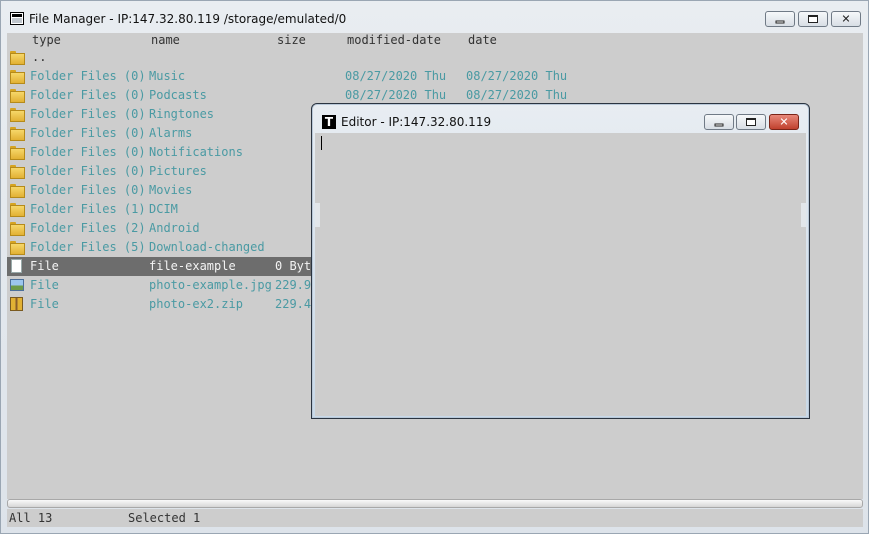 Image resolution: width=869 pixels, height=534 pixels. Describe the element at coordinates (321, 143) in the screenshot. I see `text-caret` at that location.